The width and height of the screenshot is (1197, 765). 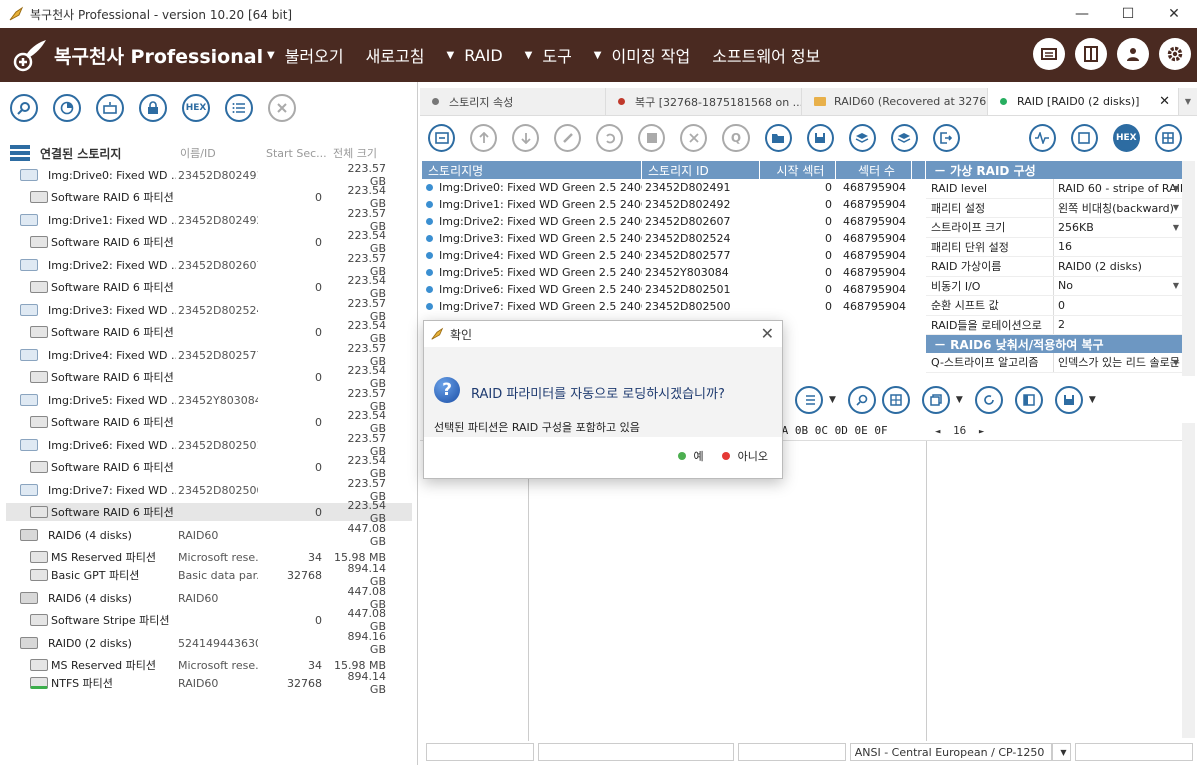 What do you see at coordinates (809, 400) in the screenshot?
I see `hex-list-icon` at bounding box center [809, 400].